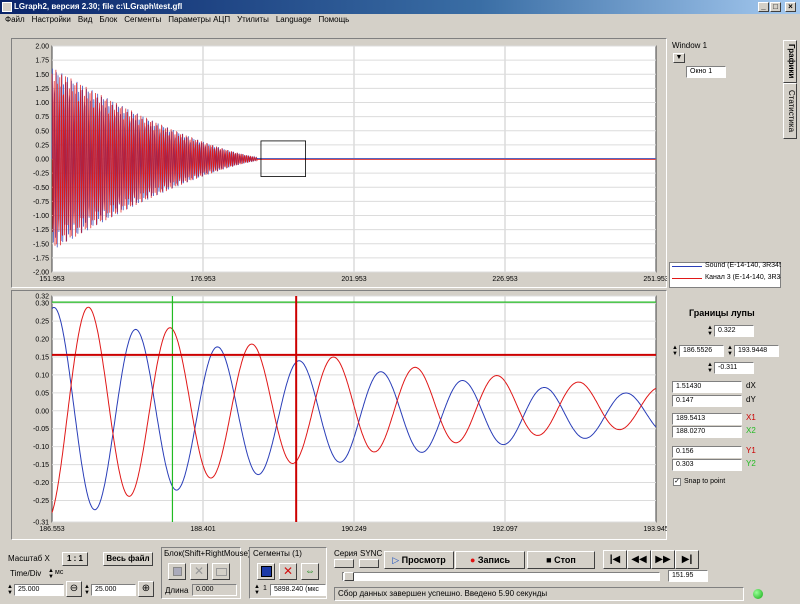 This screenshot has width=800, height=604. What do you see at coordinates (565, 560) in the screenshot?
I see `stop-label: Стоп` at bounding box center [565, 560].